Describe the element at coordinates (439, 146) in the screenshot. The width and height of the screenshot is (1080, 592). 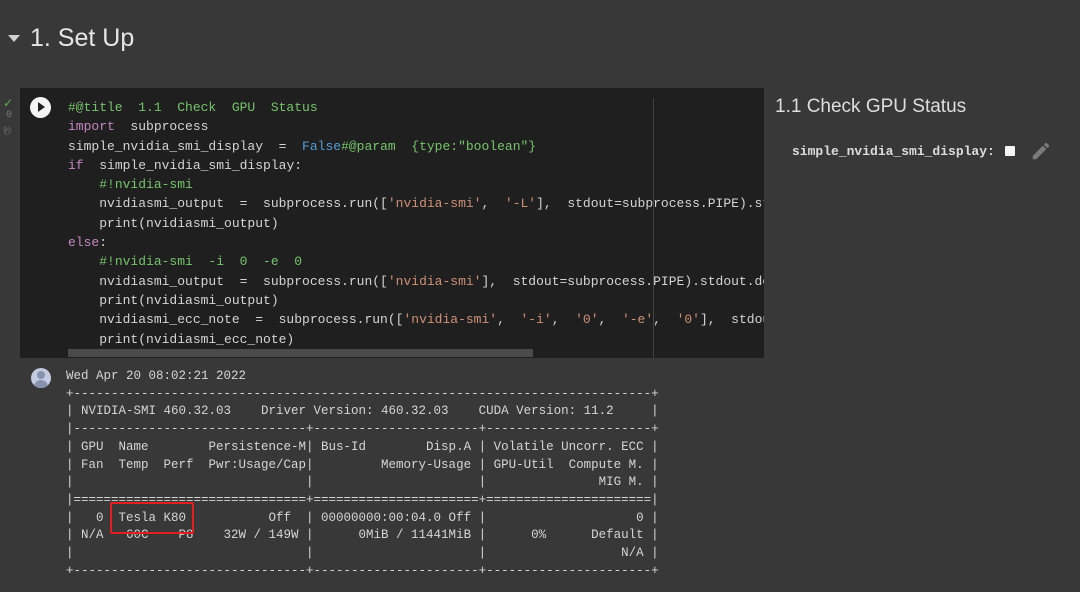
I see `code-token: #@param {type:"boolean"}` at that location.